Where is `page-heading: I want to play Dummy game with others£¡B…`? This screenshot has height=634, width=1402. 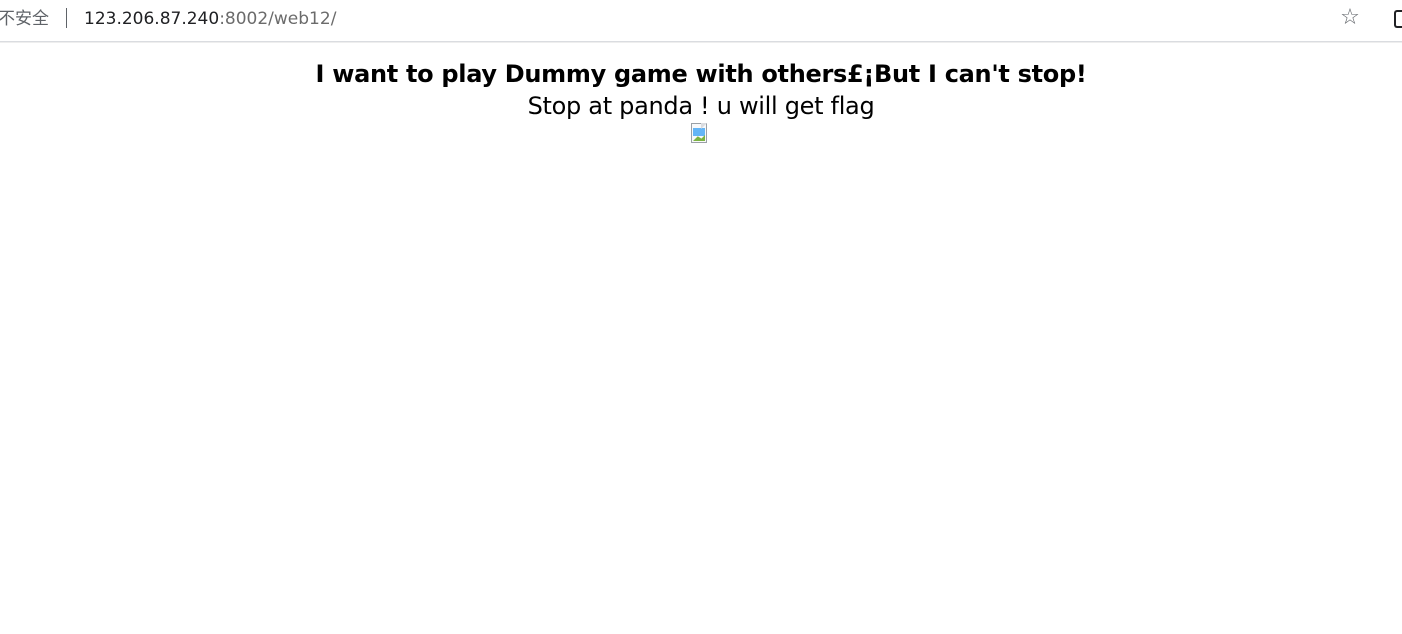
page-heading: I want to play Dummy game with others£¡B… is located at coordinates (701, 74).